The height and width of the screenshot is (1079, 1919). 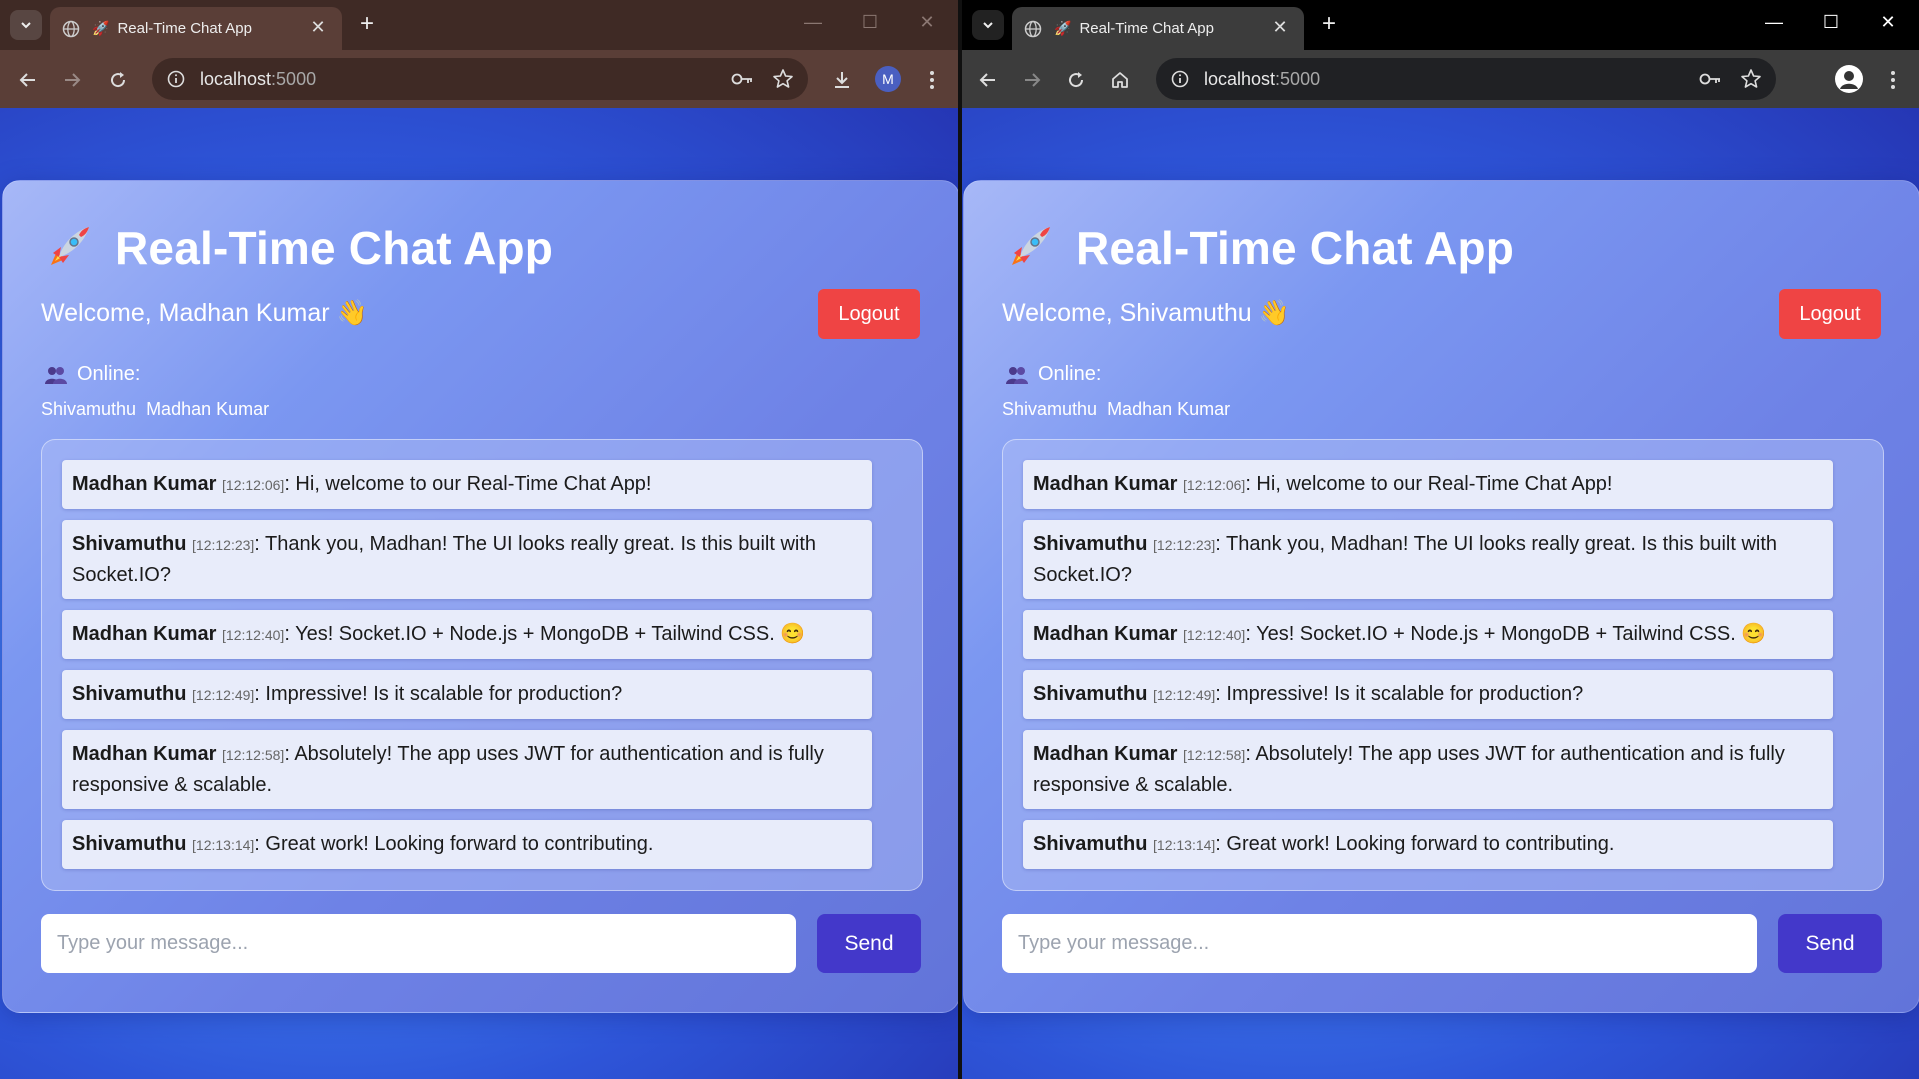 What do you see at coordinates (1849, 79) in the screenshot?
I see `profile-avatar-icon` at bounding box center [1849, 79].